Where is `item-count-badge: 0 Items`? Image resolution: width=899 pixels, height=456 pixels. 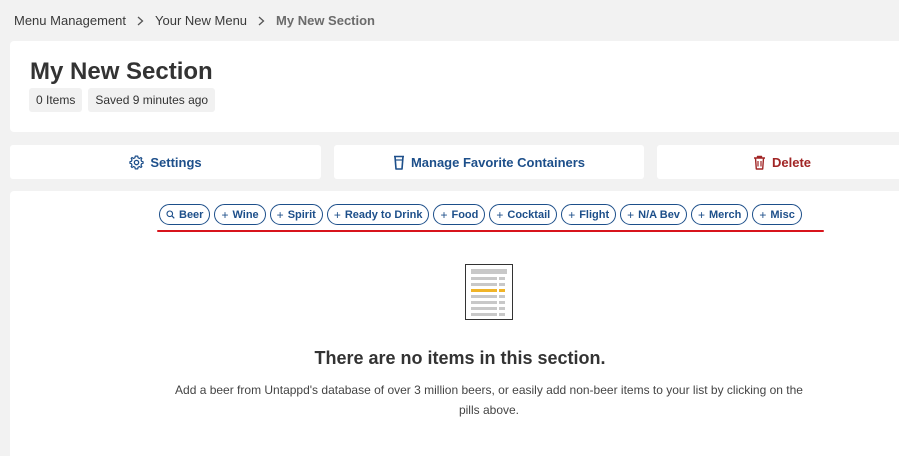 item-count-badge: 0 Items is located at coordinates (56, 100).